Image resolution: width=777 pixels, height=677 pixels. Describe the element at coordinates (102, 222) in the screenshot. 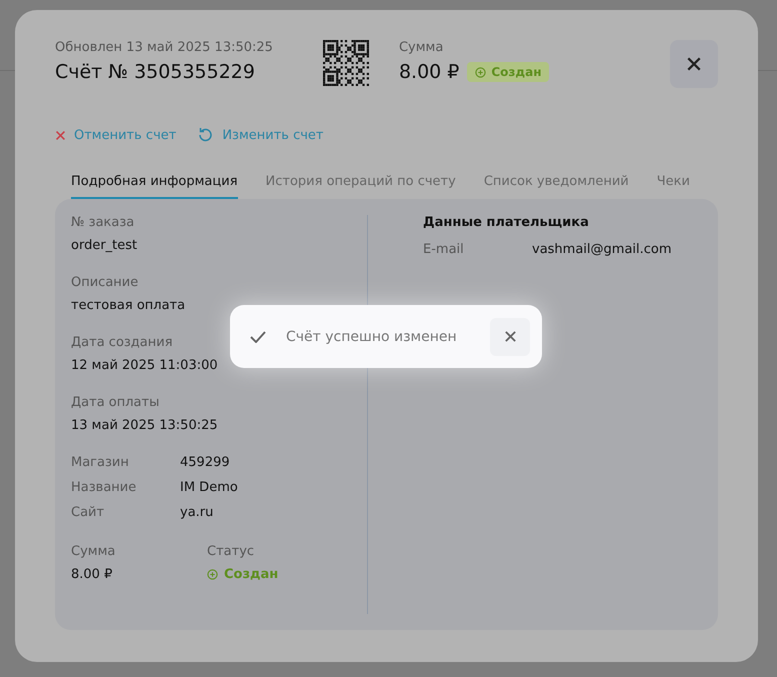

I see `field-label: № заказа` at that location.